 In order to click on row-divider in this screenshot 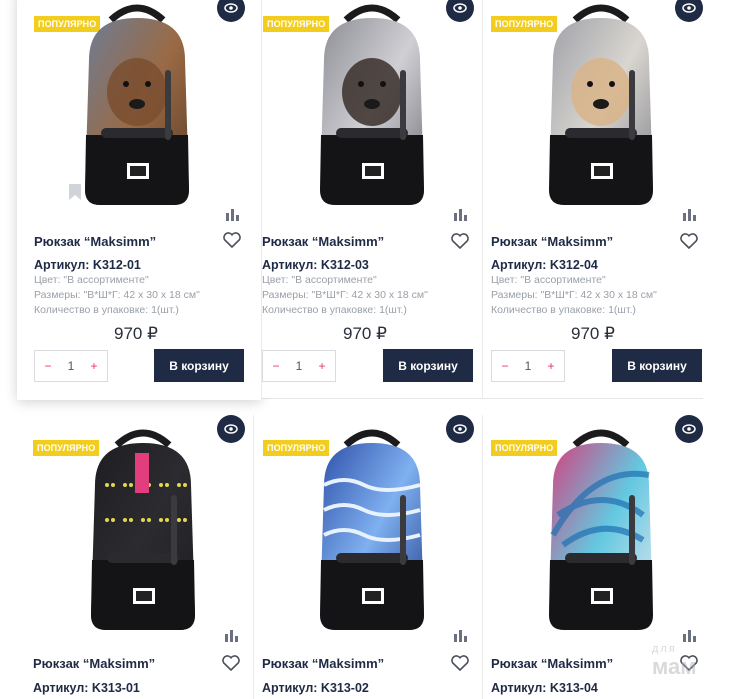, I will do `click(482, 398)`.